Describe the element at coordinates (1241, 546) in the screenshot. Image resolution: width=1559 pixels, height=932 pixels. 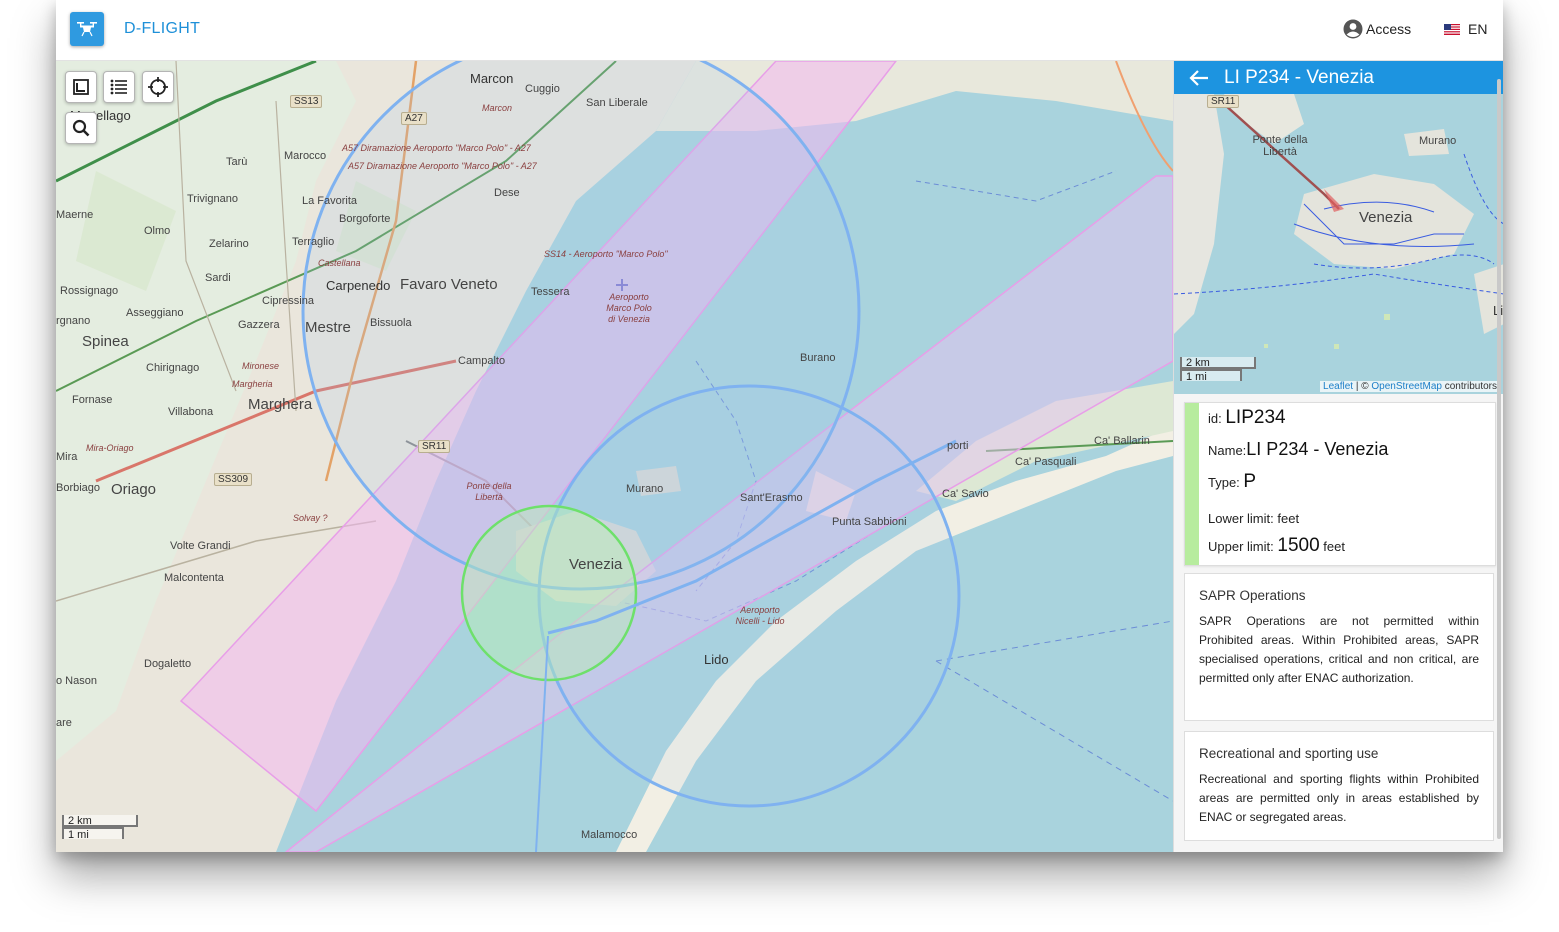
I see `upper-limit-label: Upper limit:` at that location.